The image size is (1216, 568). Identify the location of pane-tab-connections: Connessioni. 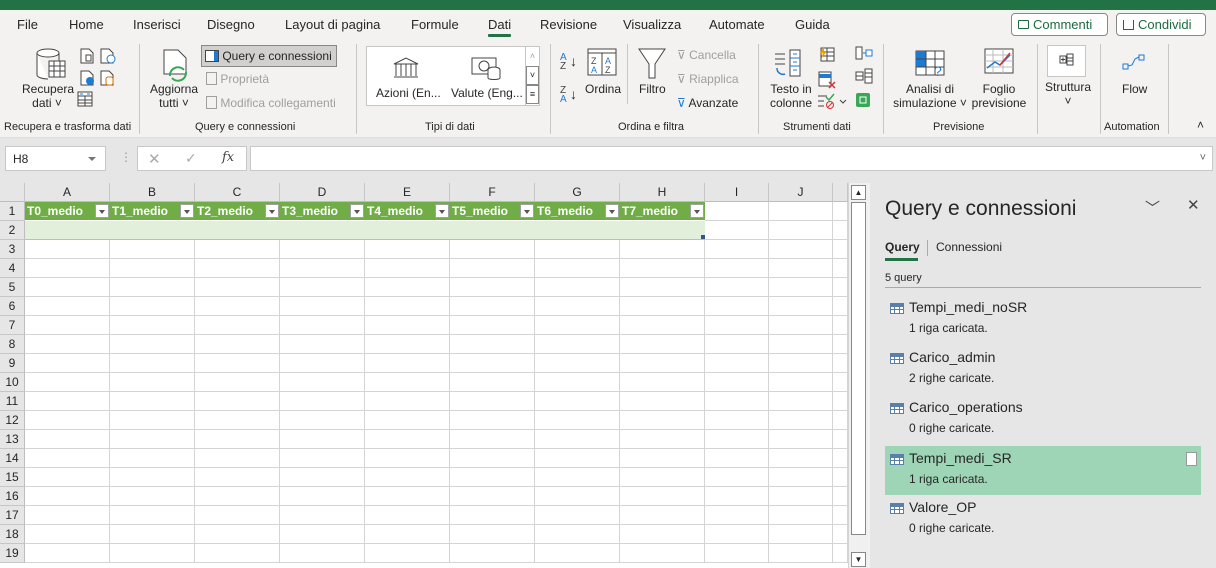
(969, 247).